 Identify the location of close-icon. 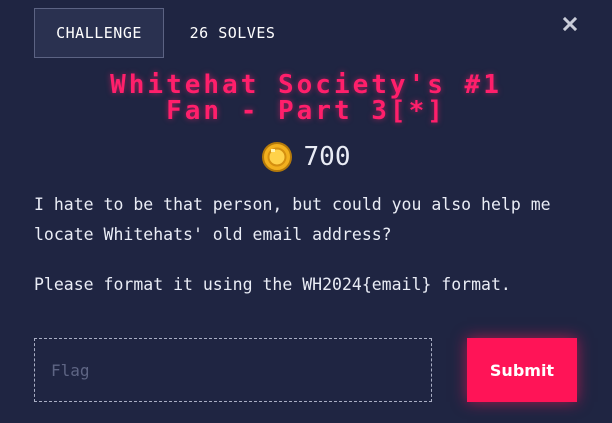
(570, 24).